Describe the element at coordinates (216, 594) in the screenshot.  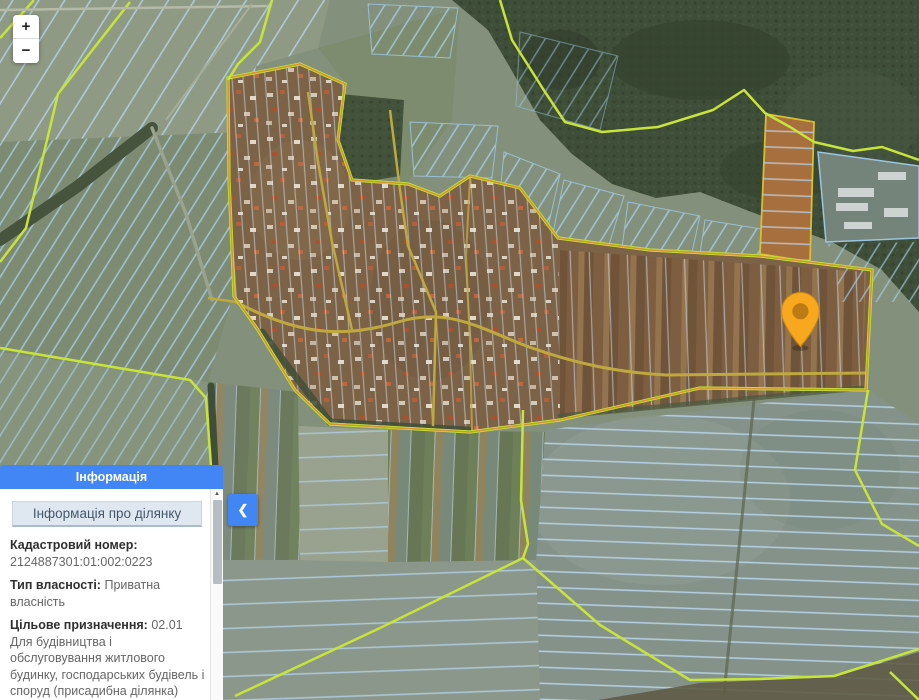
I see `panel-scrollbar: ▲` at that location.